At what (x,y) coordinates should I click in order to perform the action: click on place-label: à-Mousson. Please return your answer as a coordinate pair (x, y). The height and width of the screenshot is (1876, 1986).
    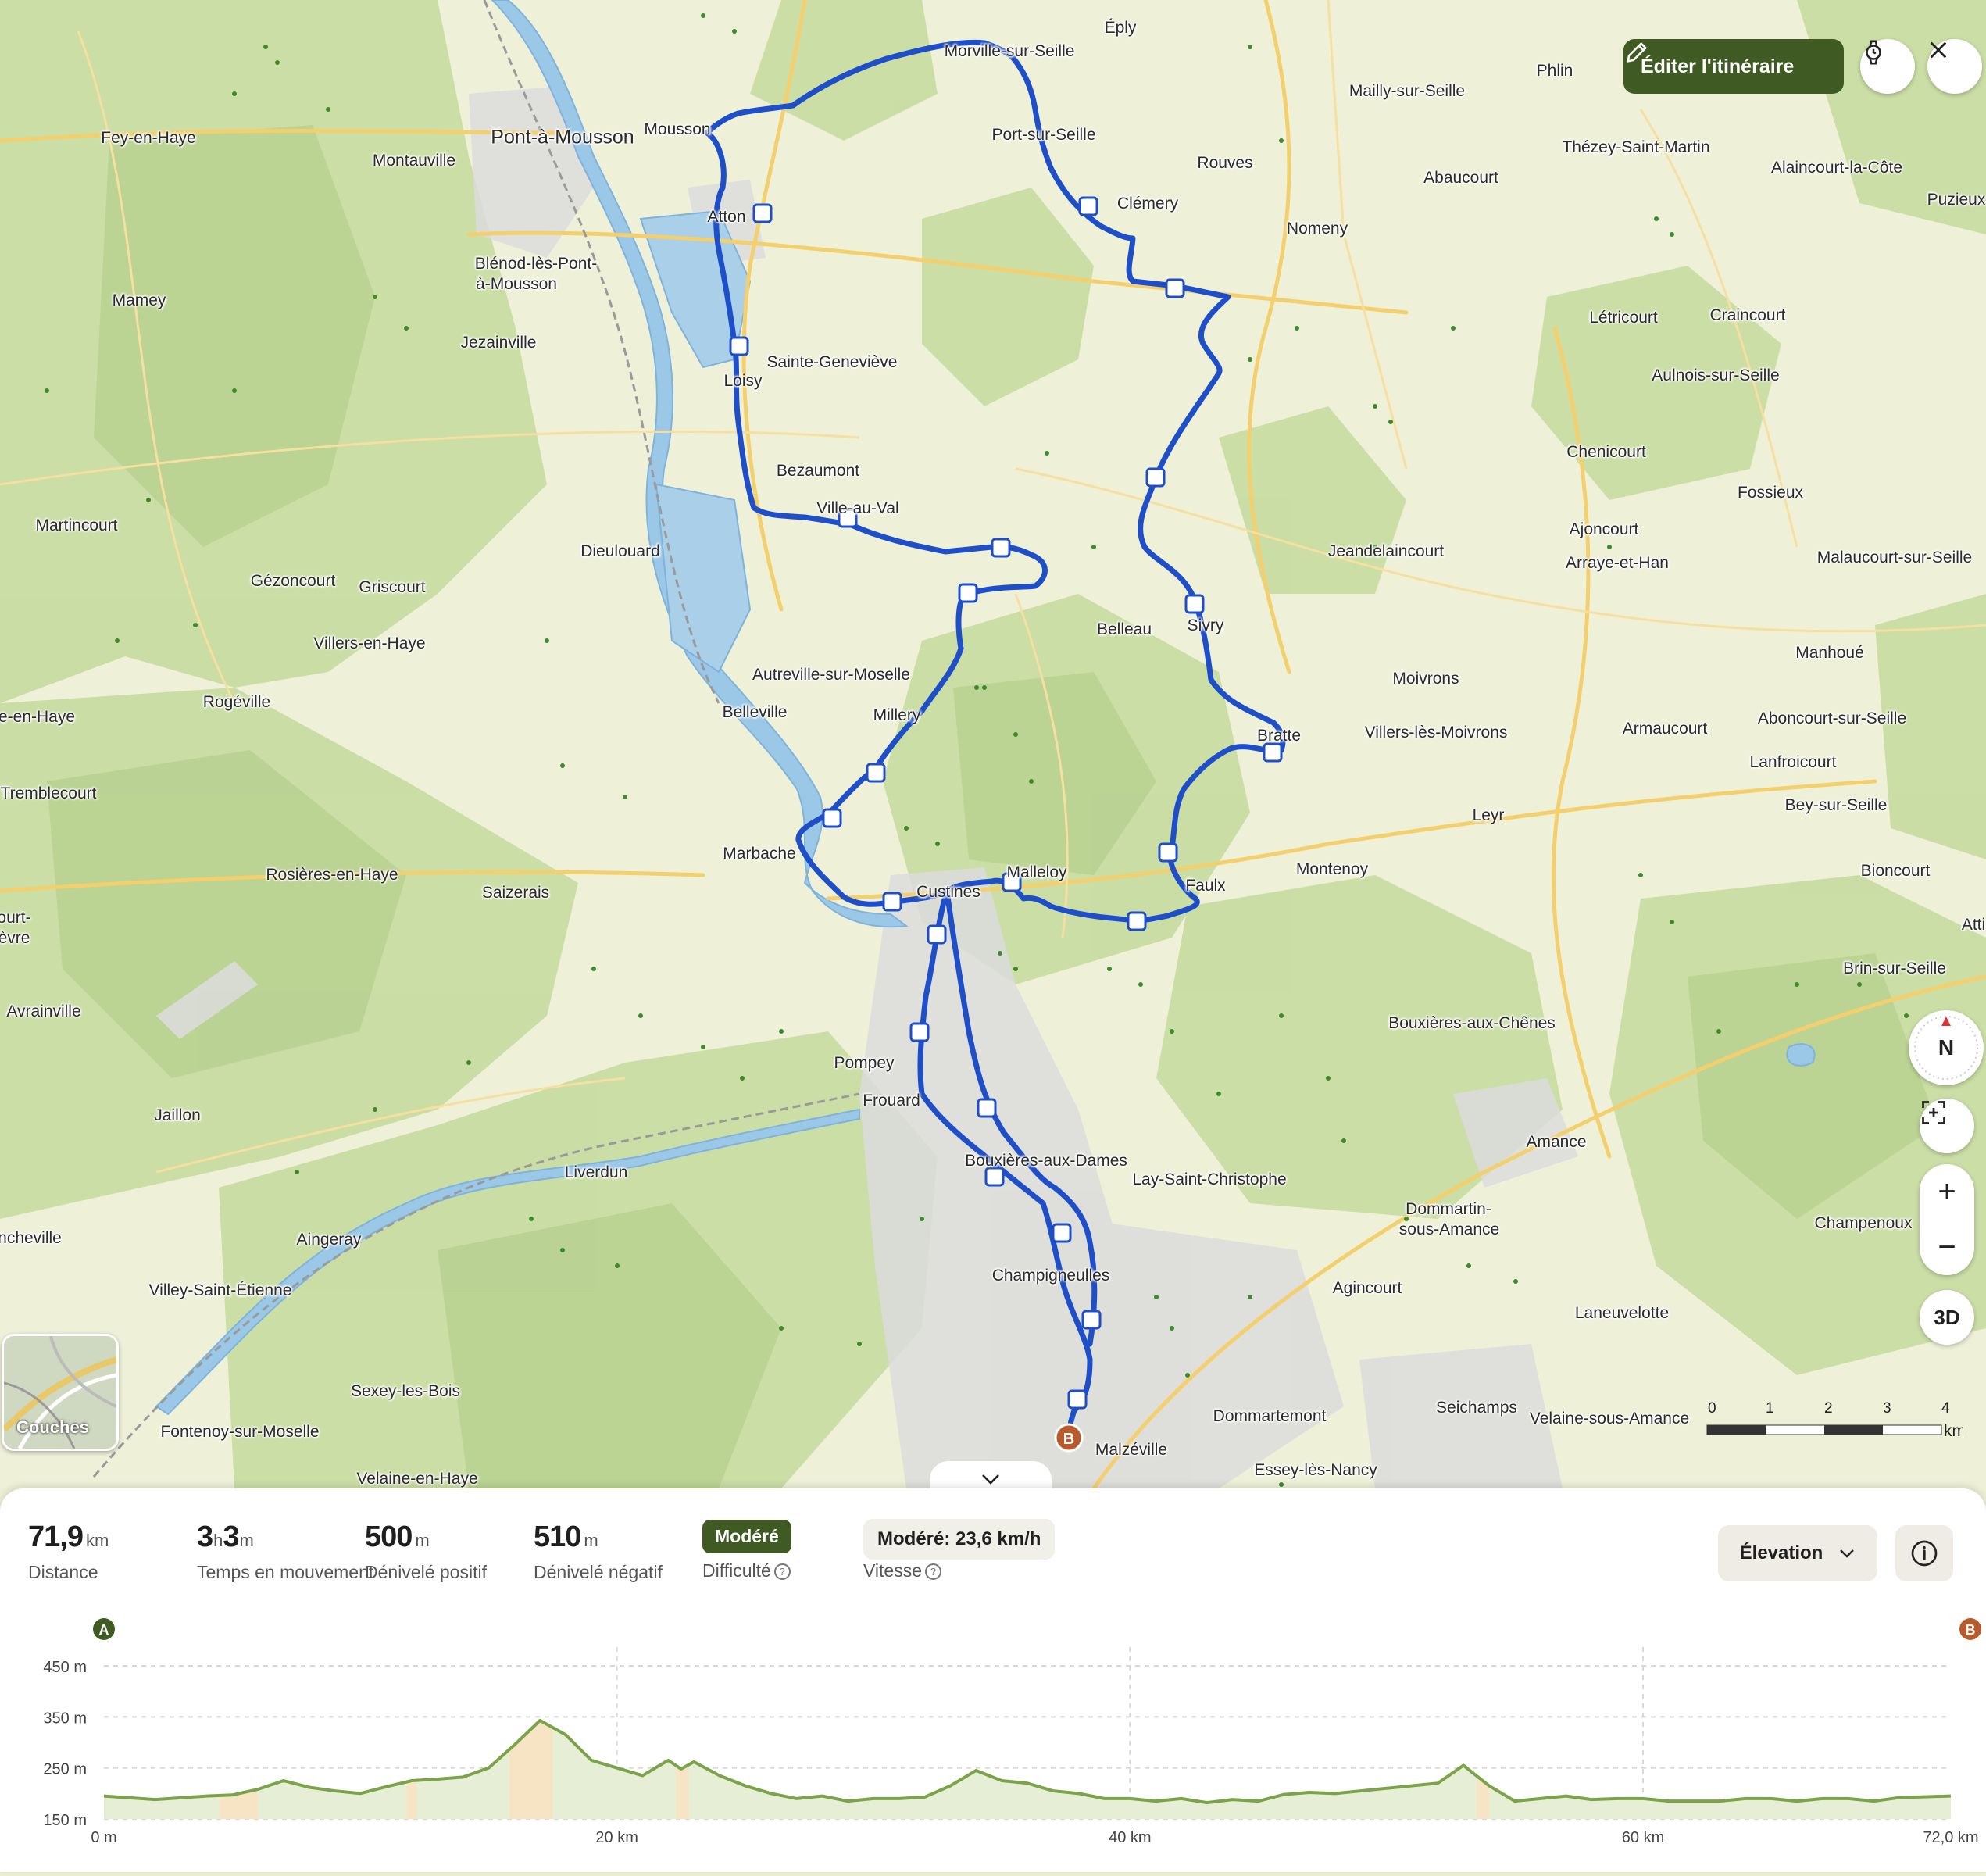
    Looking at the image, I should click on (516, 284).